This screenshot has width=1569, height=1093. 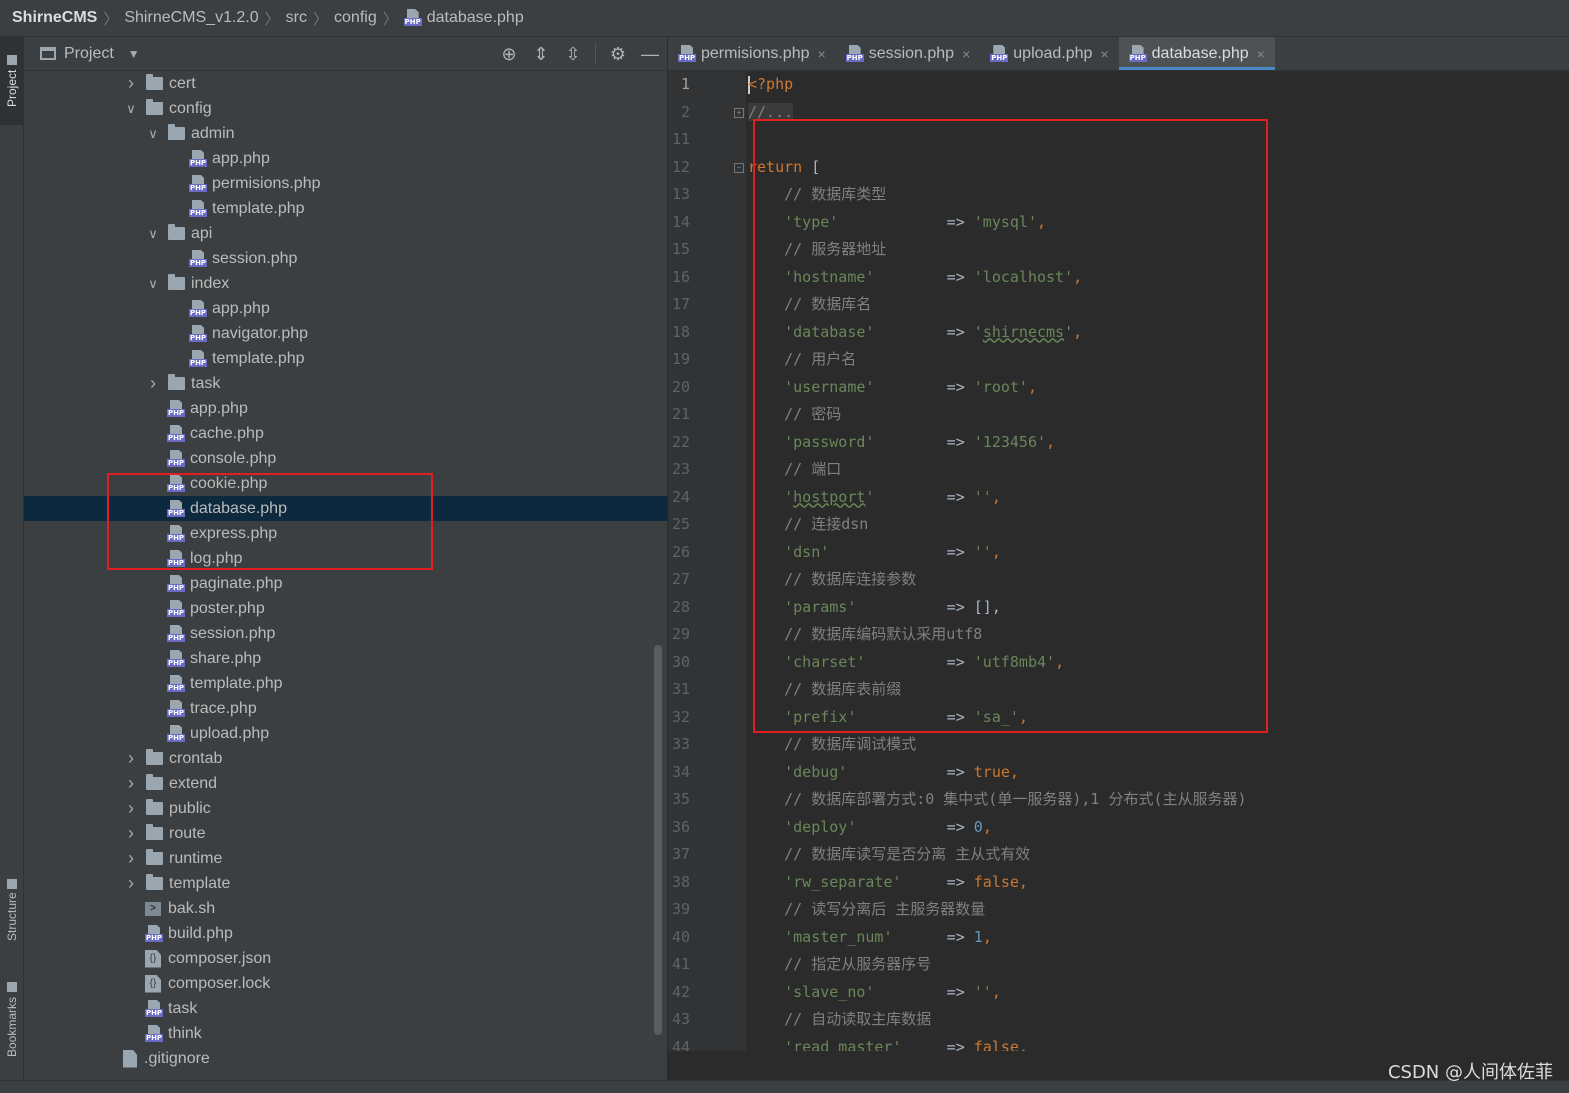 I want to click on tree-file-item: PHP database.php, so click(x=346, y=508).